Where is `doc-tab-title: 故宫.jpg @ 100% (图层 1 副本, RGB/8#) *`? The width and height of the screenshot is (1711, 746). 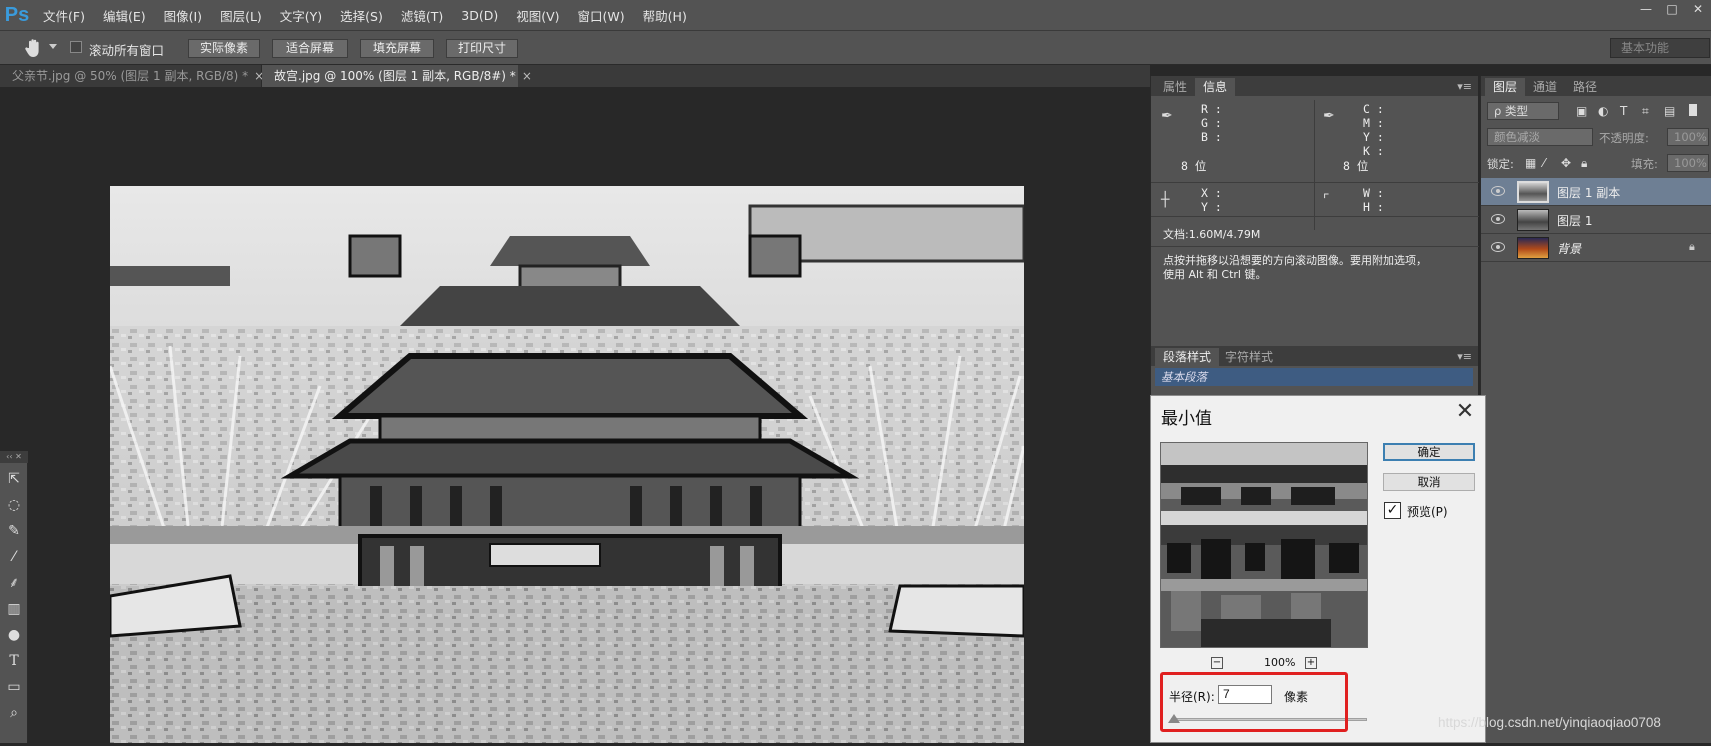 doc-tab-title: 故宫.jpg @ 100% (图层 1 副本, RGB/8#) * is located at coordinates (395, 76).